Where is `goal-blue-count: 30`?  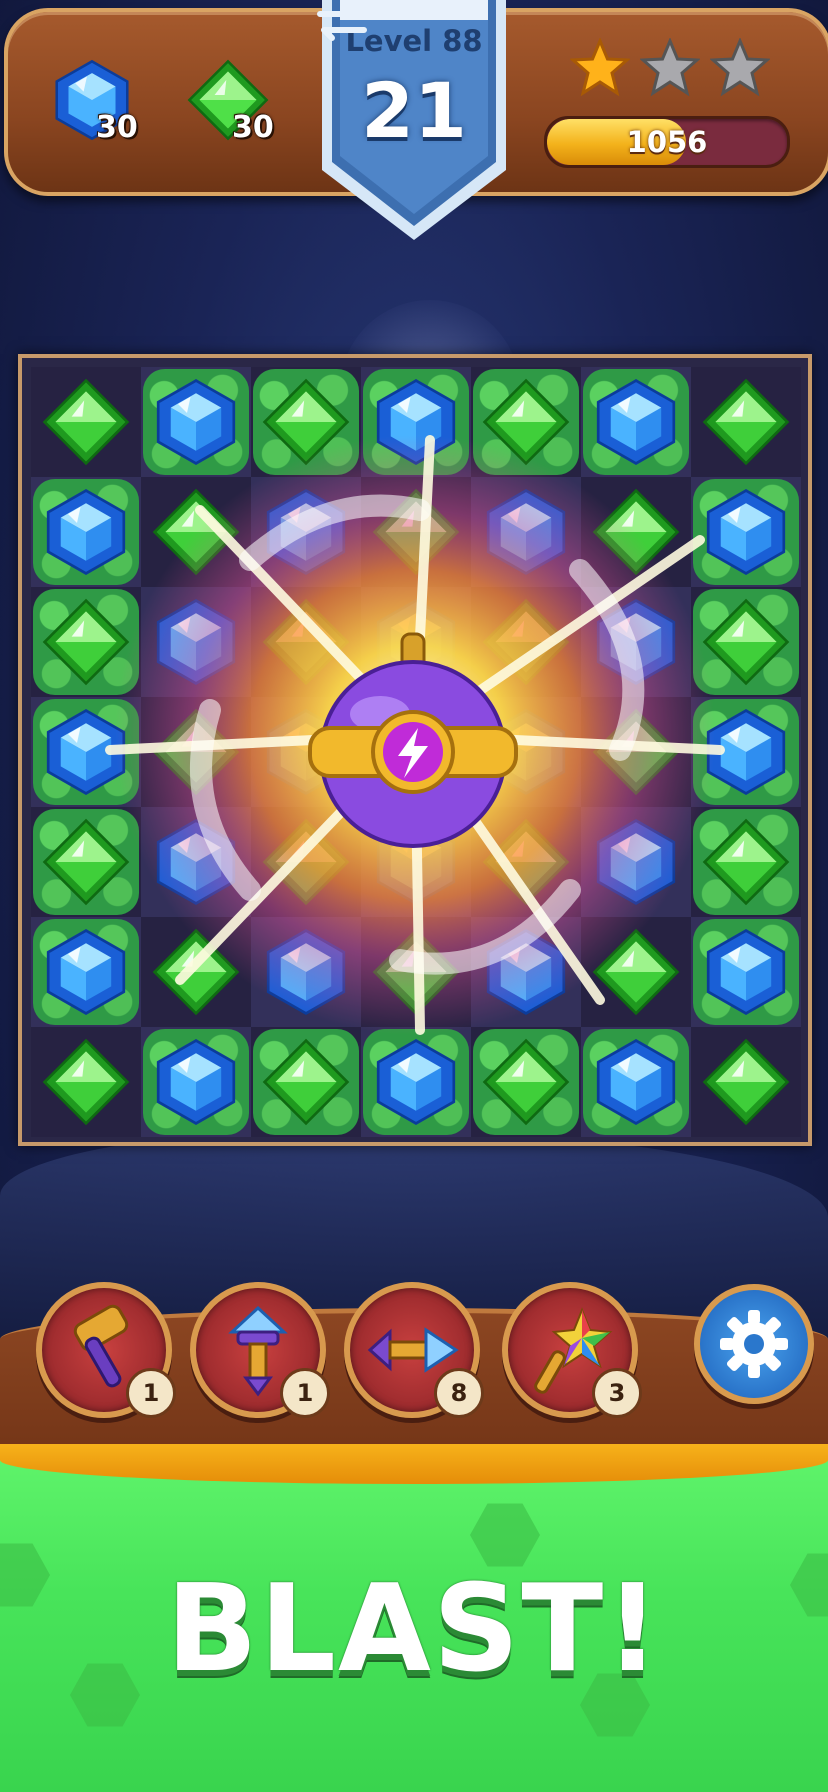
goal-blue-count: 30 is located at coordinates (117, 127).